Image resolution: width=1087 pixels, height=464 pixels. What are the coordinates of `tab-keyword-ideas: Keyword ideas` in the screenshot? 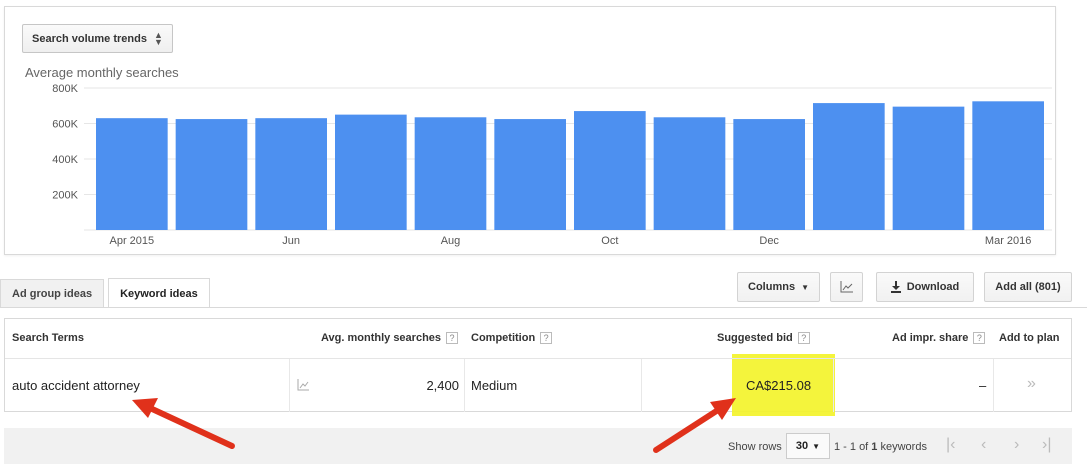 It's located at (159, 293).